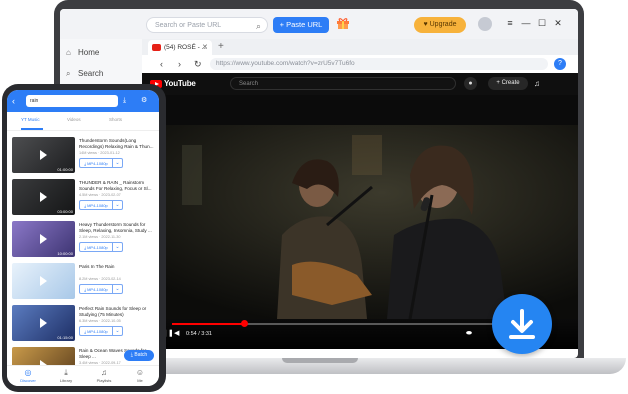  I want to click on video-thumbnail: 01:00:00, so click(43, 155).